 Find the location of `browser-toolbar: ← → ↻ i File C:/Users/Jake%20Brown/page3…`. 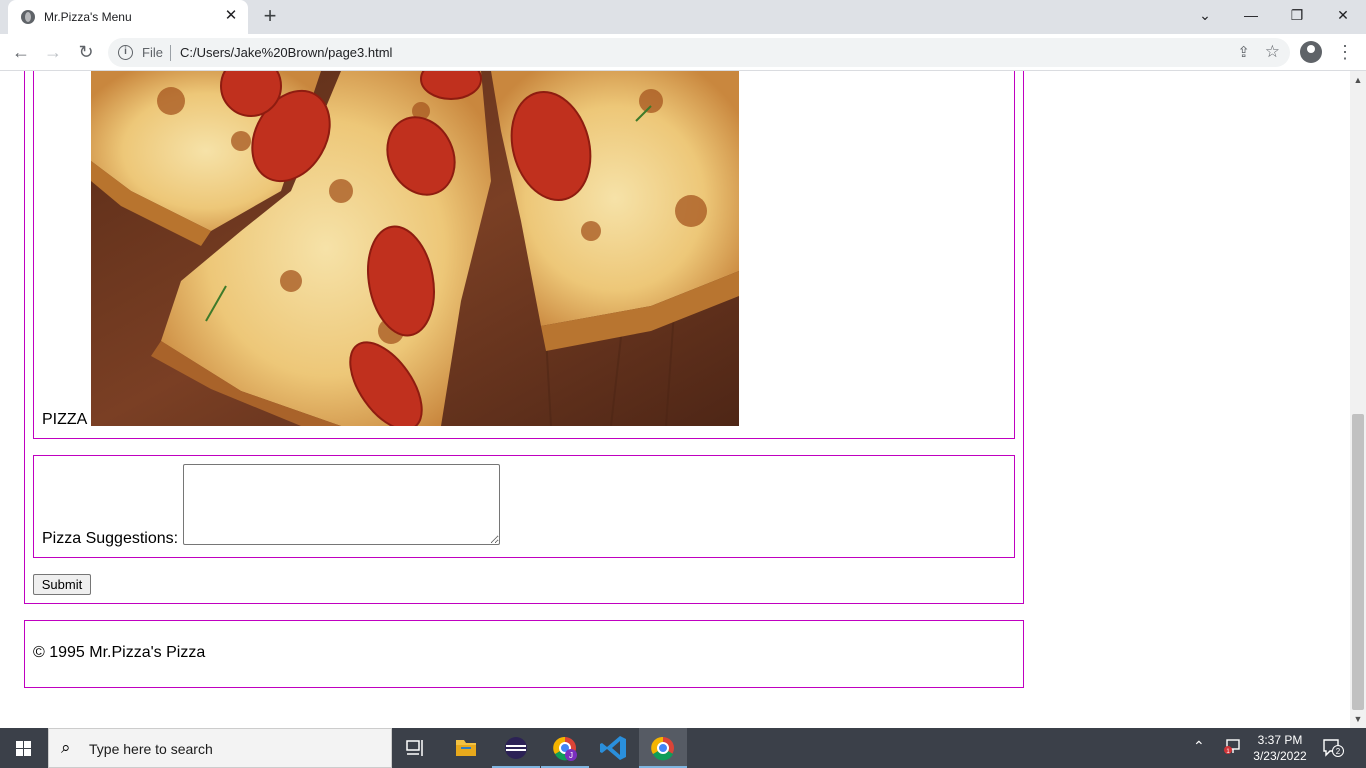

browser-toolbar: ← → ↻ i File C:/Users/Jake%20Brown/page3… is located at coordinates (683, 52).